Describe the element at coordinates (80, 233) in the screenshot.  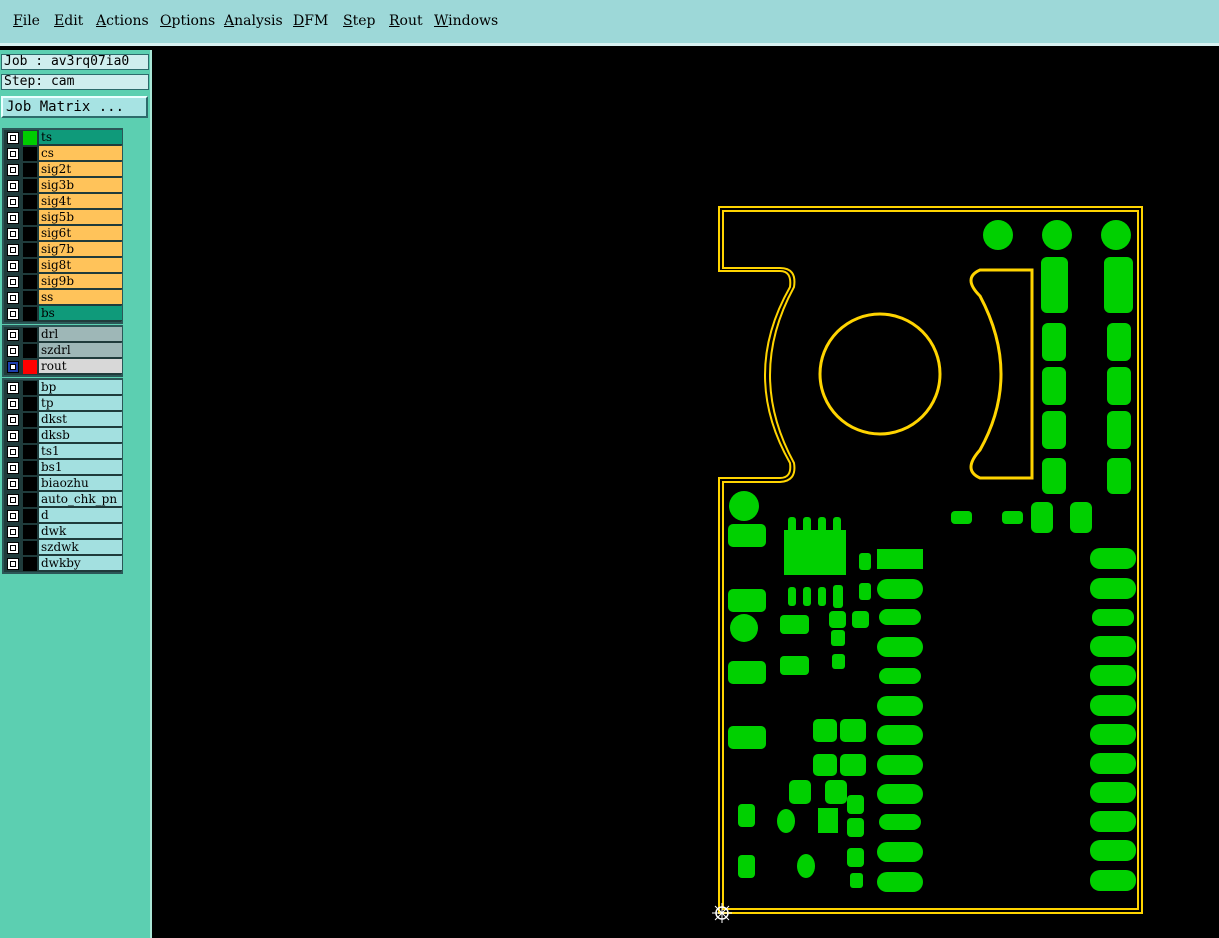
I see `layer-name: sig6t` at that location.